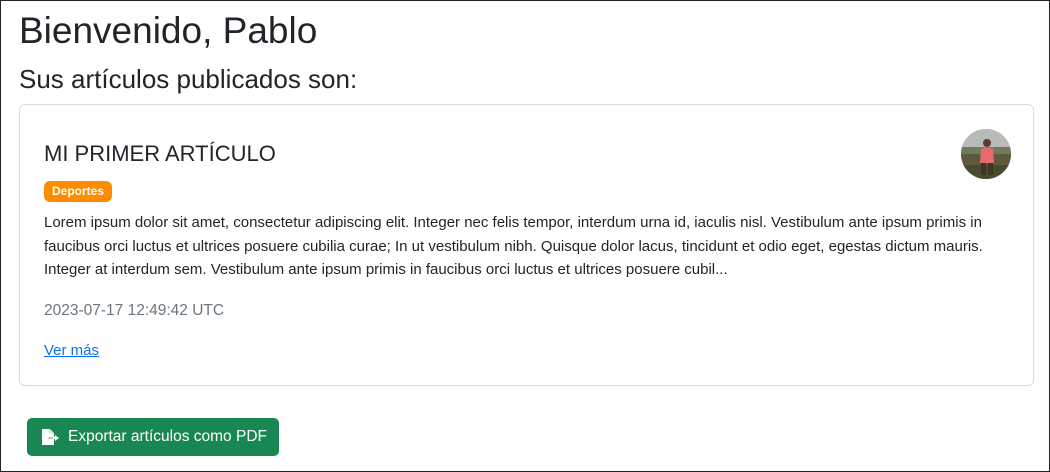 The width and height of the screenshot is (1050, 472). I want to click on author-avatar, so click(986, 154).